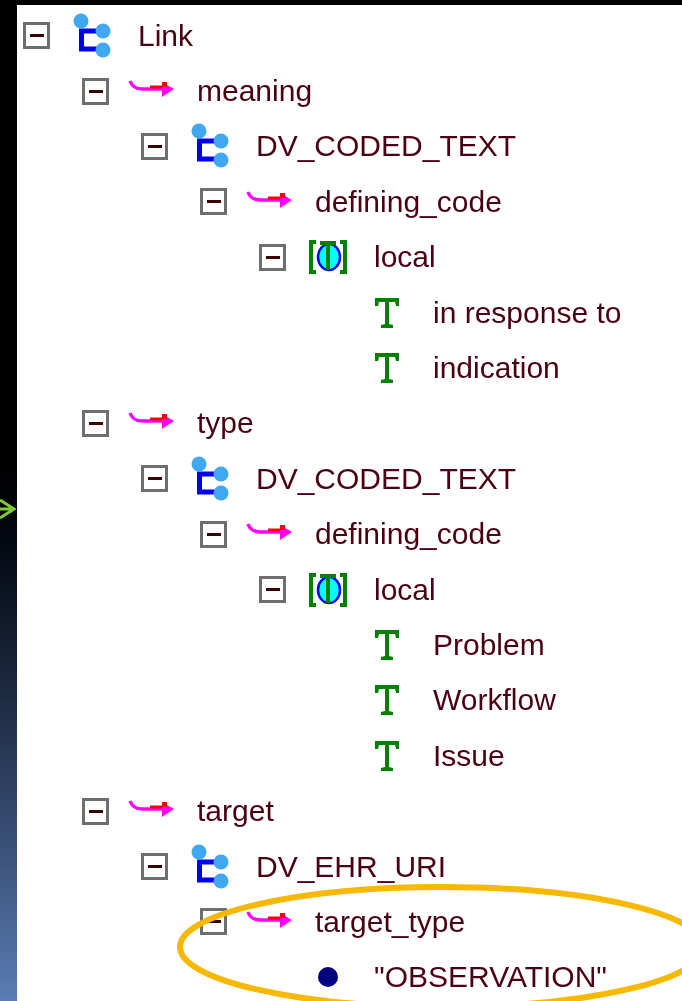  Describe the element at coordinates (225, 423) in the screenshot. I see `node-label: type` at that location.